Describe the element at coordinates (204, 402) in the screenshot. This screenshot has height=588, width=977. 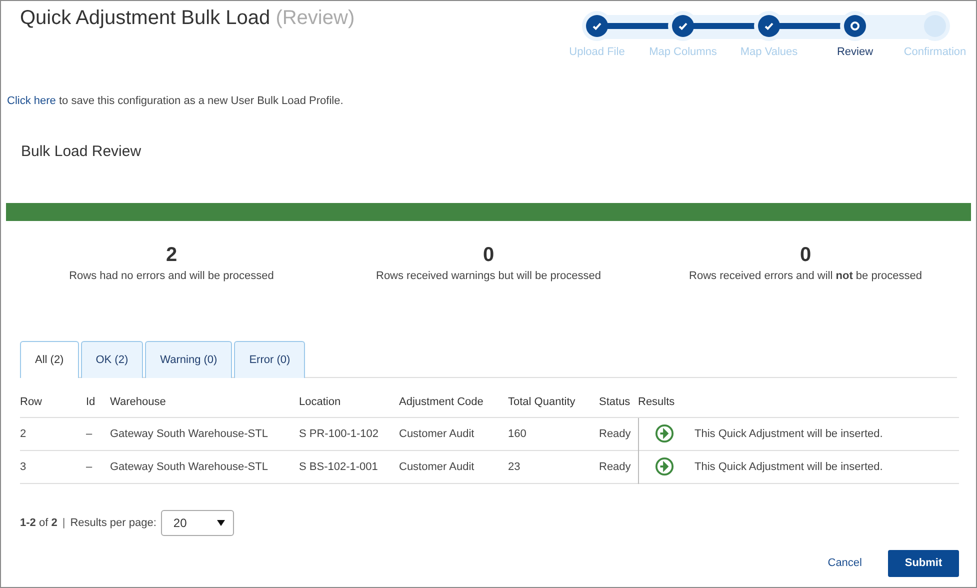
I see `column-header: Warehouse` at that location.